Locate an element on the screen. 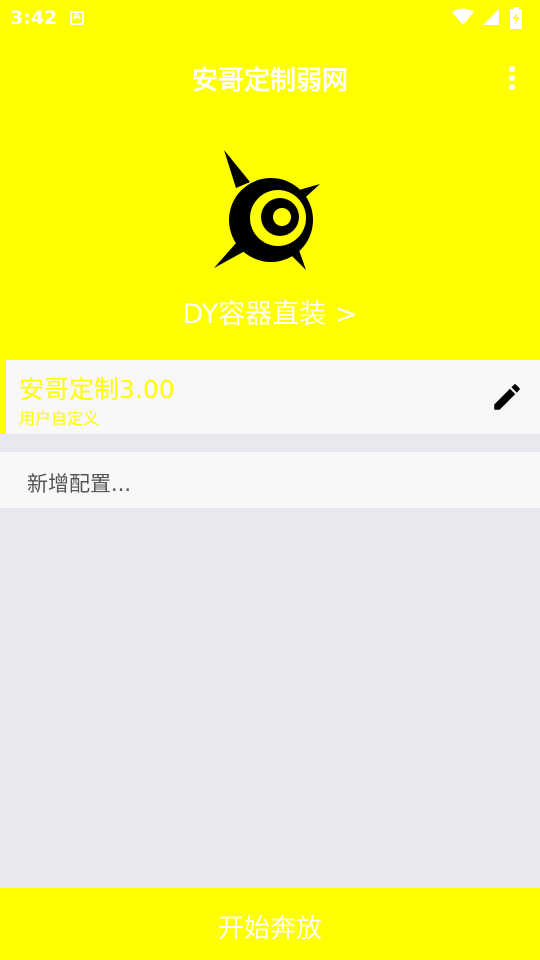  start-button-label: 开始奔放 is located at coordinates (269, 929).